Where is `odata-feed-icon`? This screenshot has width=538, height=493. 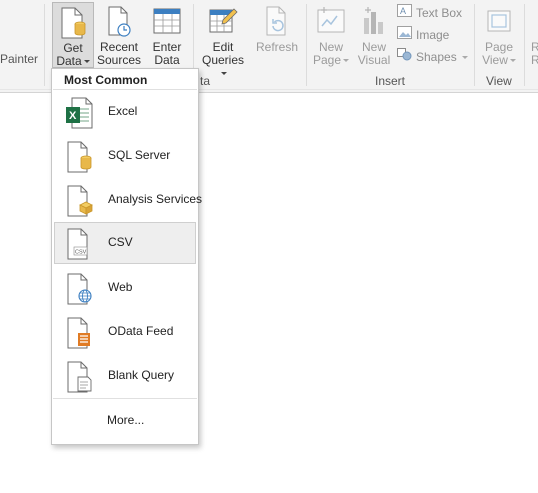 odata-feed-icon is located at coordinates (79, 334).